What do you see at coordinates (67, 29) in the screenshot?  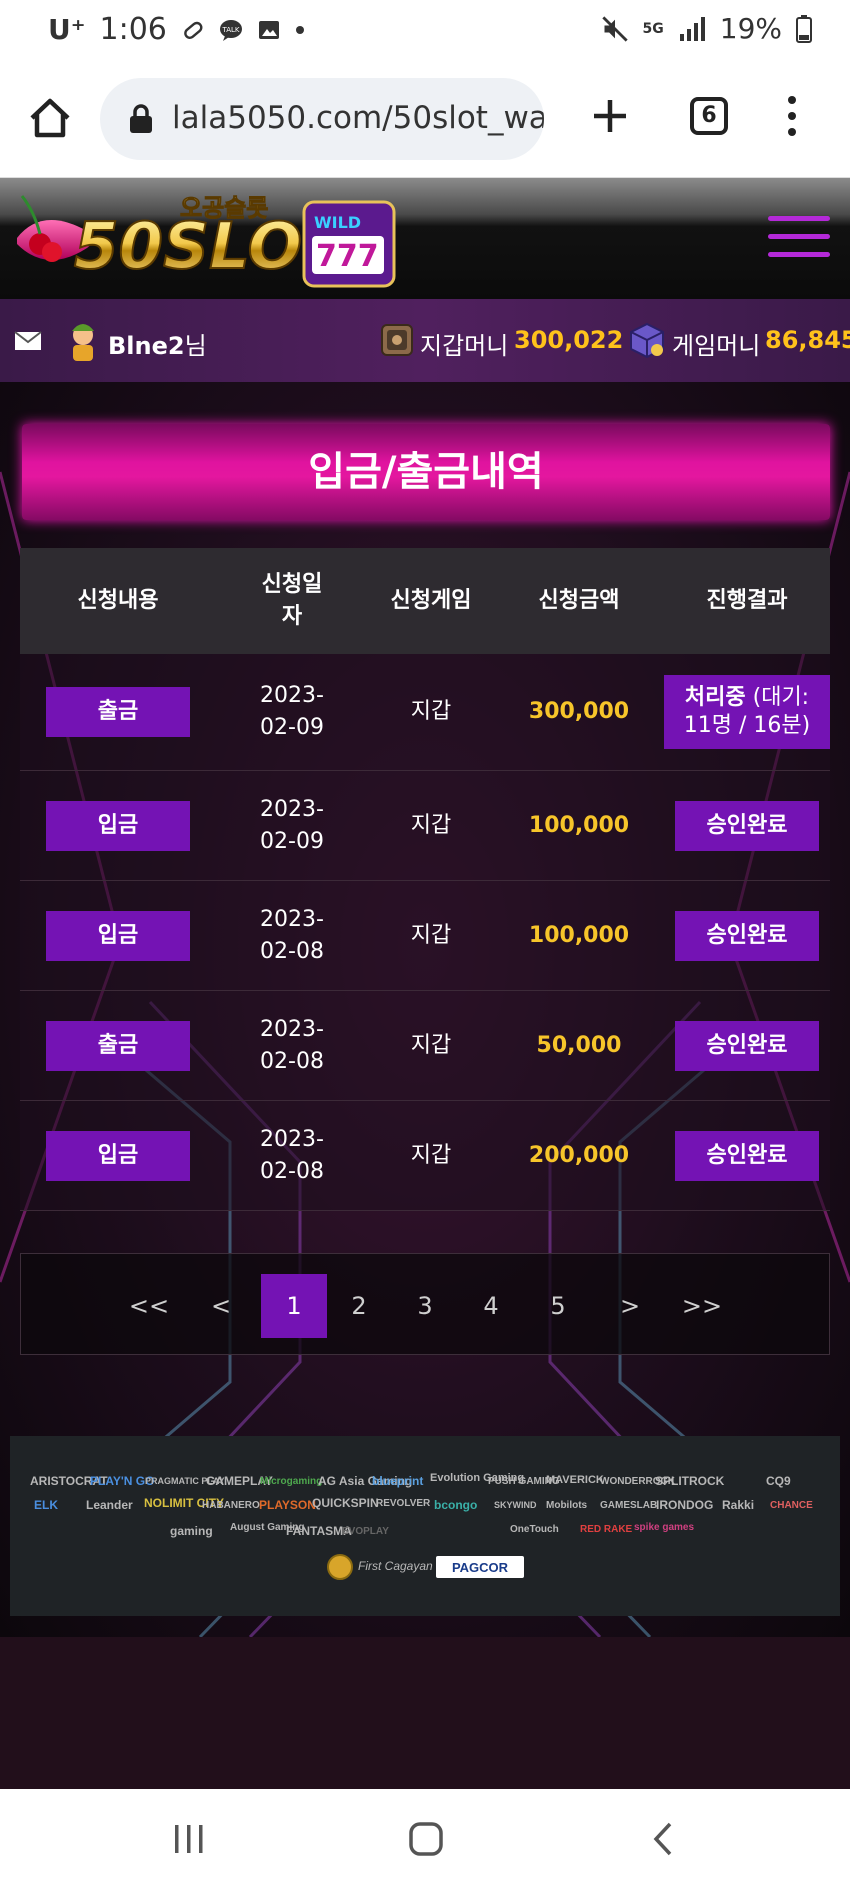 I see `carrier-label: U⁺` at bounding box center [67, 29].